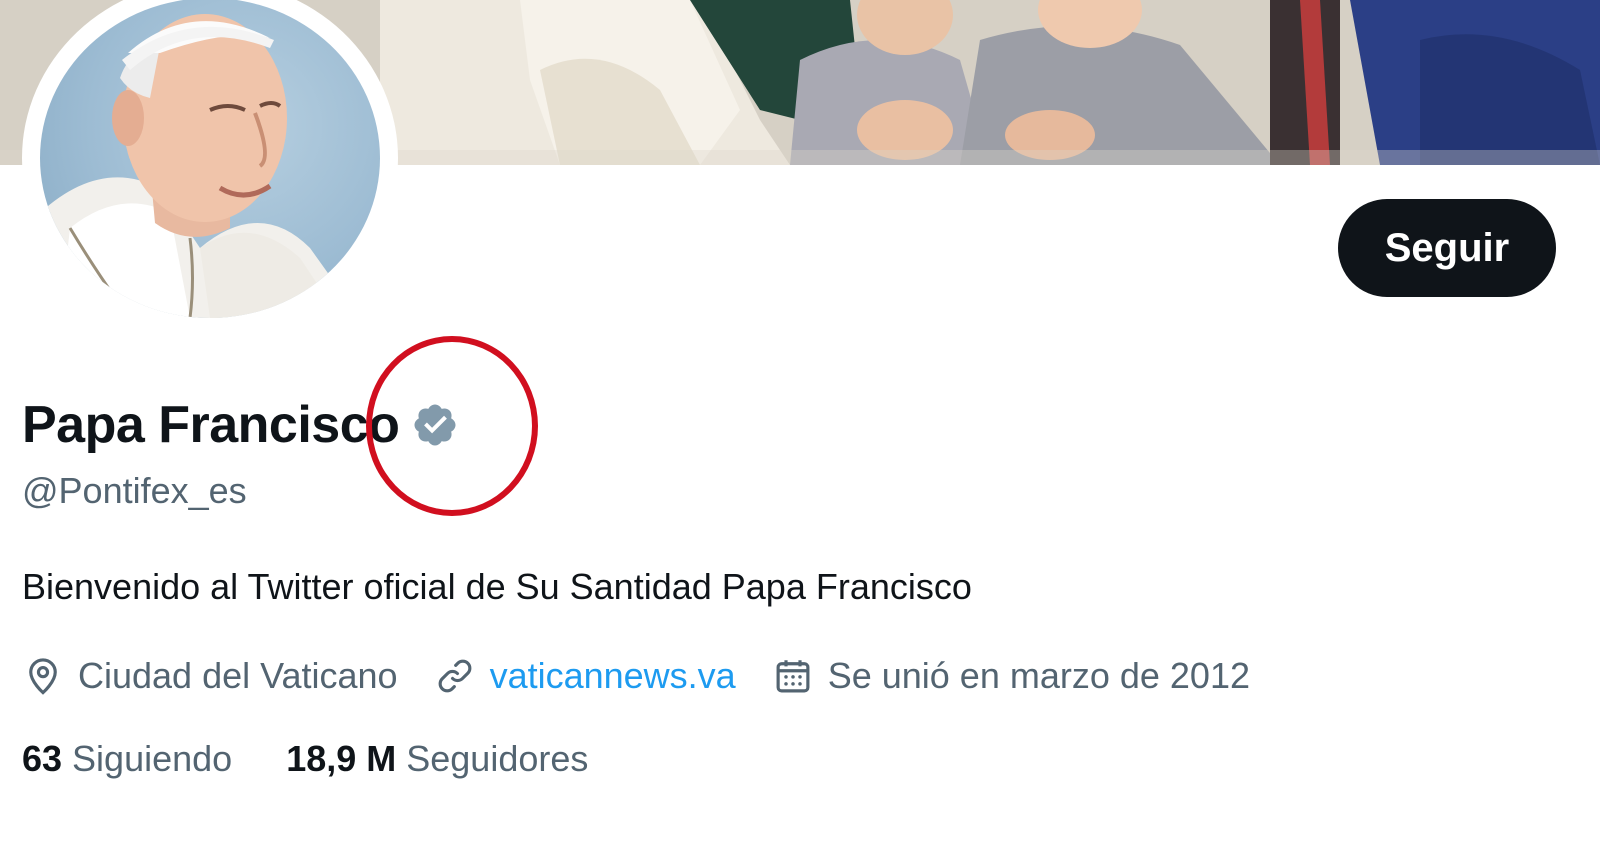  I want to click on following-link: 63 Siguiendo, so click(127, 759).